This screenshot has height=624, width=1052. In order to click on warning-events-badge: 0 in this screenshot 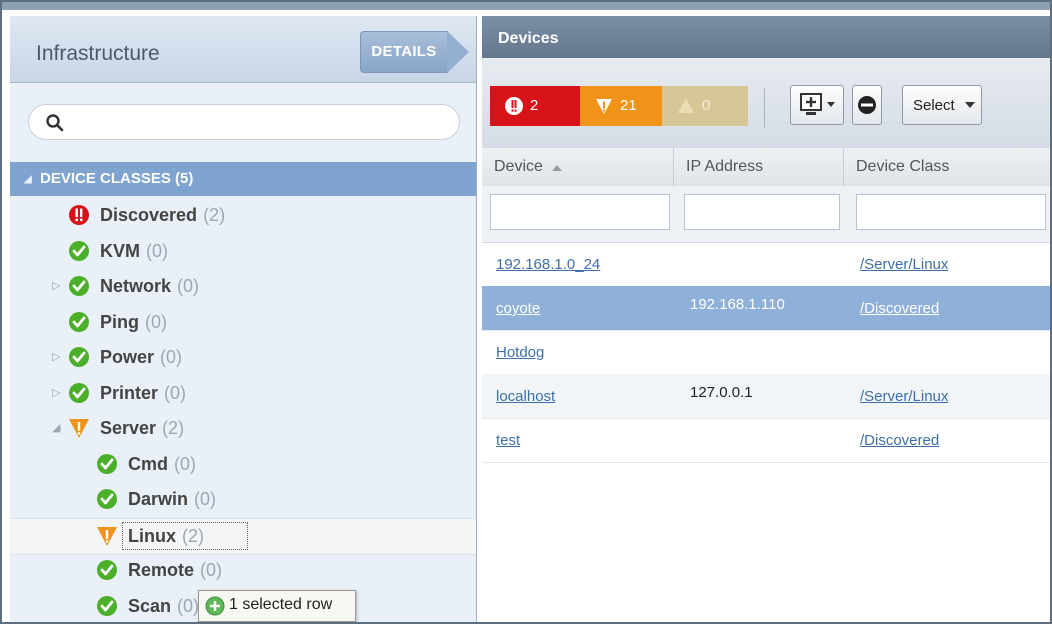, I will do `click(705, 106)`.